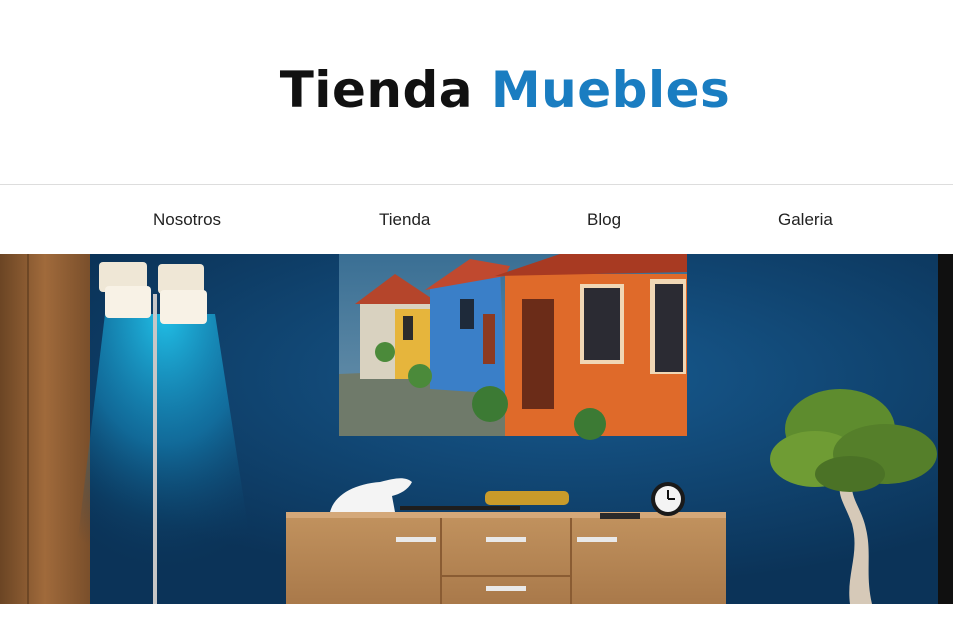 Image resolution: width=953 pixels, height=626 pixels. What do you see at coordinates (187, 220) in the screenshot?
I see `nav-item-nosotros: Nosotros` at bounding box center [187, 220].